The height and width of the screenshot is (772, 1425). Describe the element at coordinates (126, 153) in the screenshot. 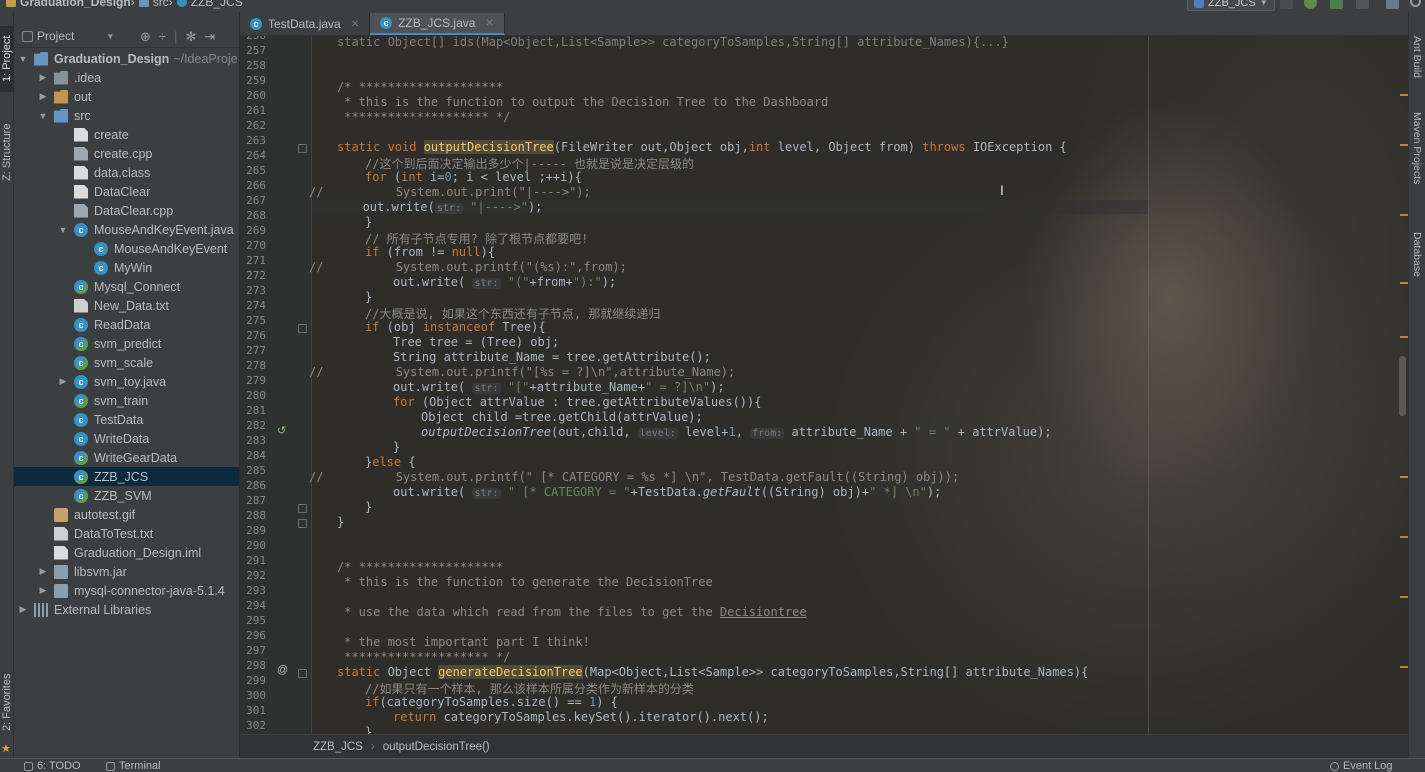

I see `tree-item: create.cpp` at that location.